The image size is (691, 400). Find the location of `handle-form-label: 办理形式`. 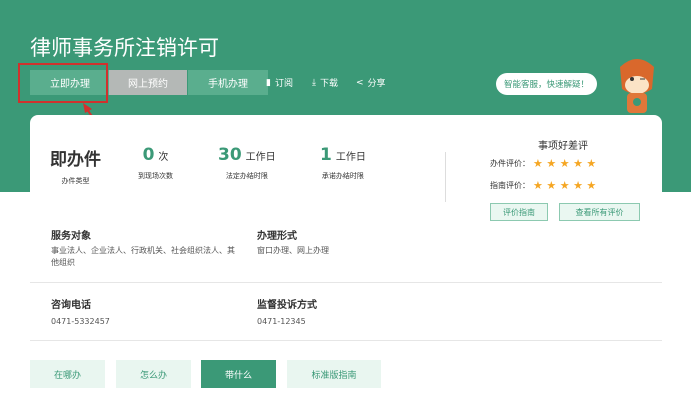

handle-form-label: 办理形式 is located at coordinates (277, 236).